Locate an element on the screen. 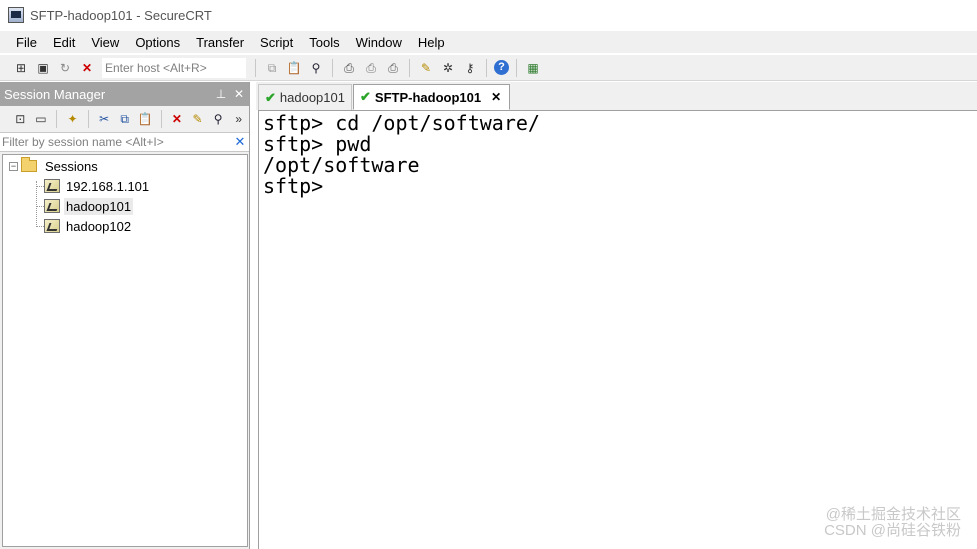 This screenshot has height=549, width=977. clear-filter-icon: ✕ is located at coordinates (240, 142).